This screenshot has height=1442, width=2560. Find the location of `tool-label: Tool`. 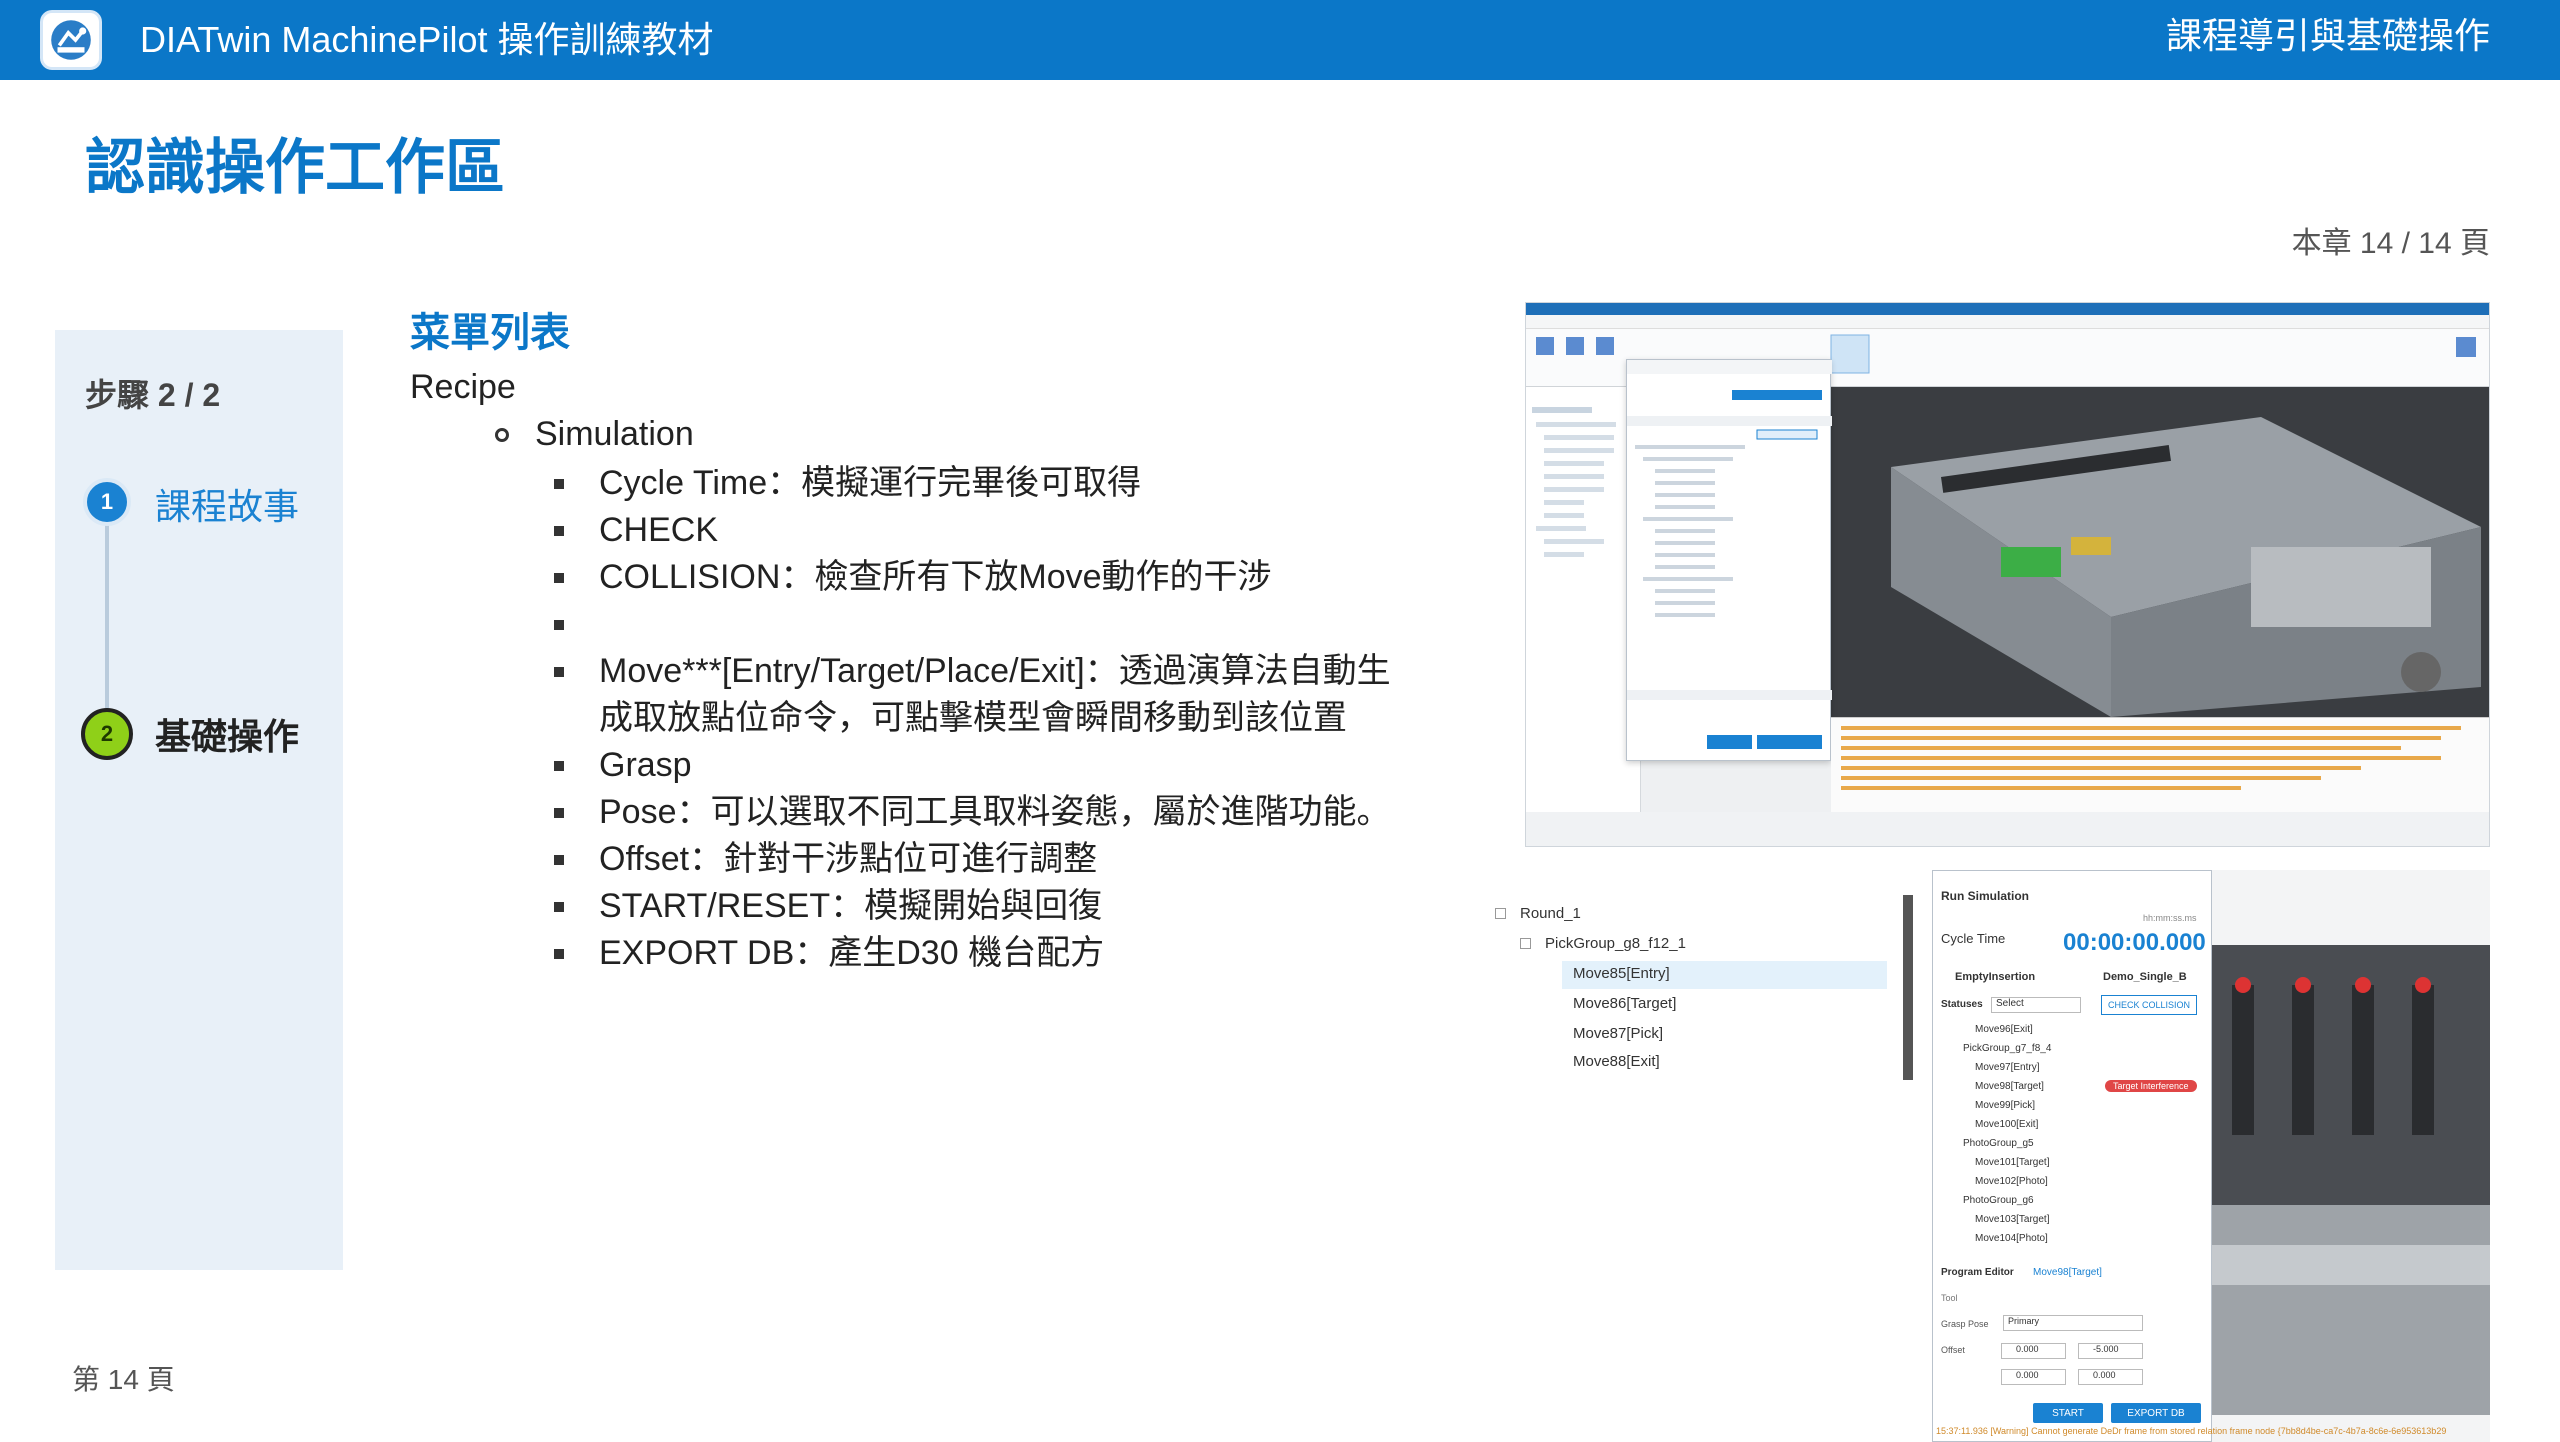

tool-label: Tool is located at coordinates (1949, 1298).